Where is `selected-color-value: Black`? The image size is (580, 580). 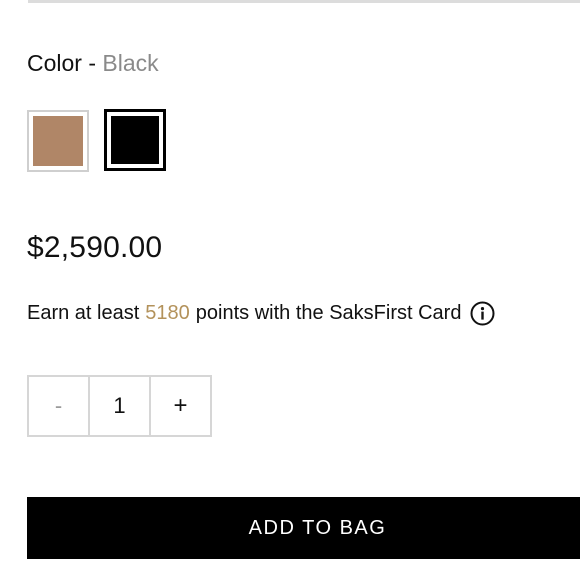
selected-color-value: Black is located at coordinates (130, 63).